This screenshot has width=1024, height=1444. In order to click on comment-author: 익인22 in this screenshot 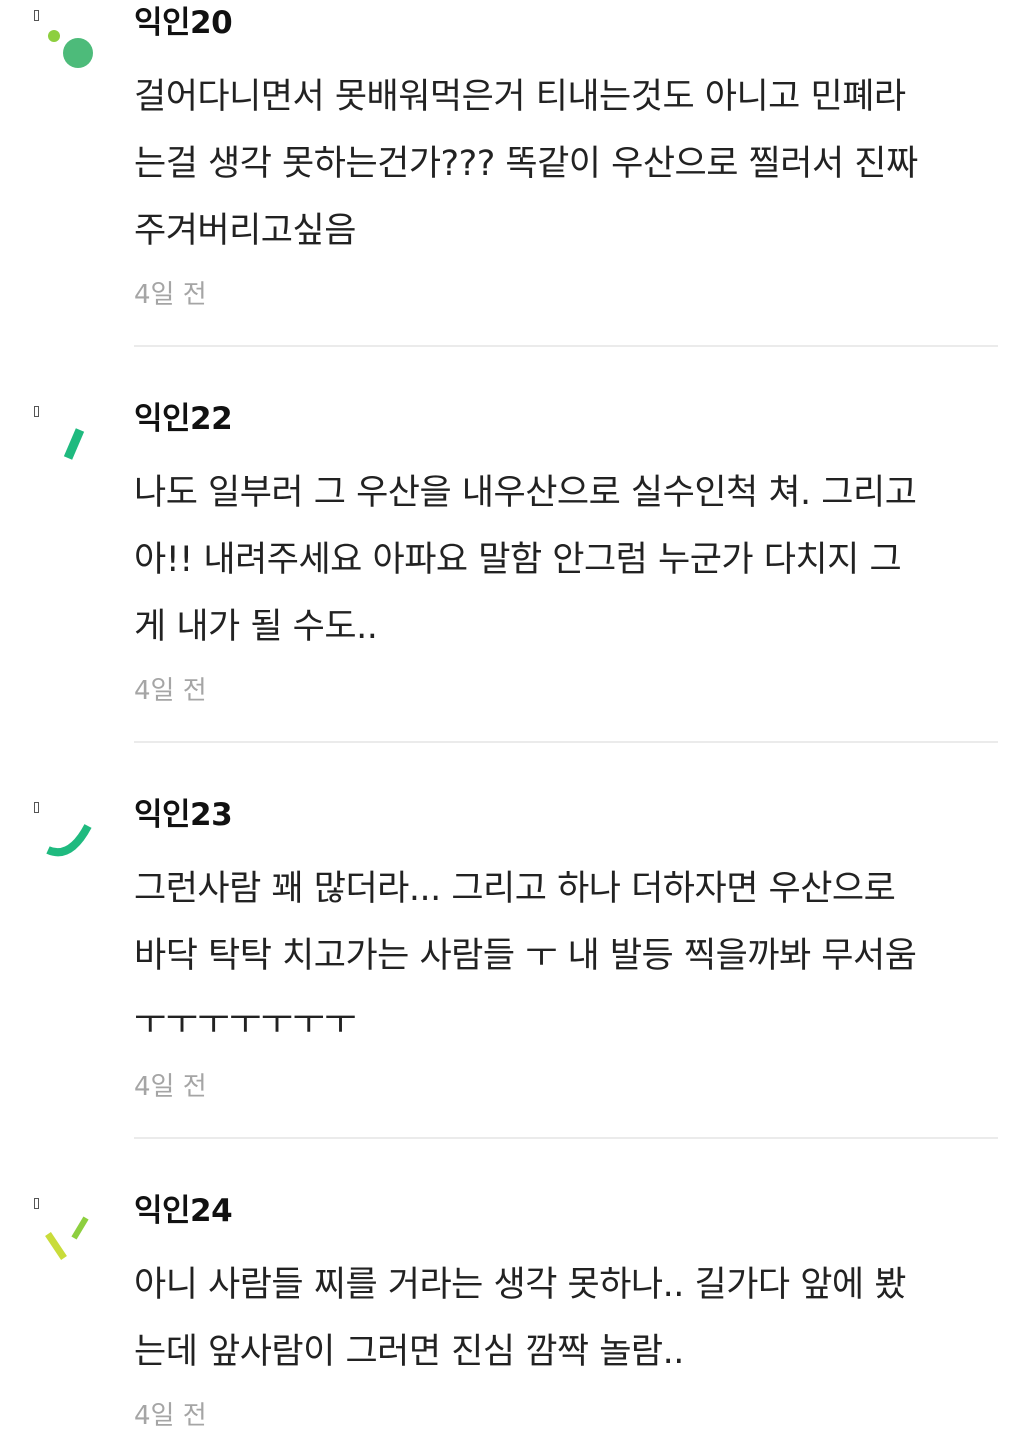, I will do `click(183, 419)`.